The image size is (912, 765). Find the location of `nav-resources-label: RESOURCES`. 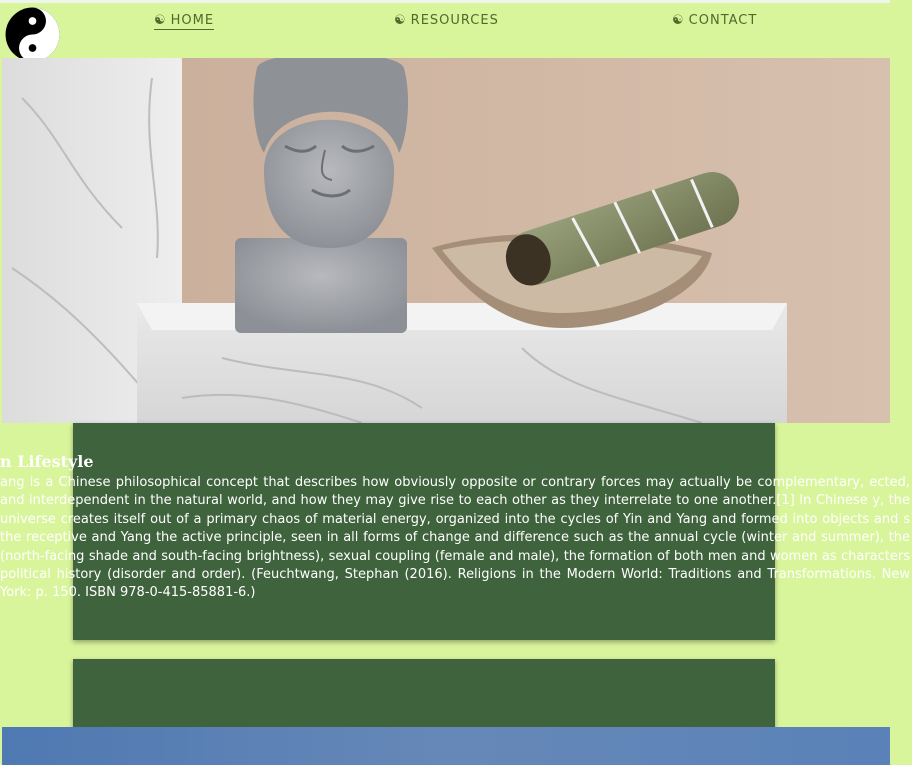

nav-resources-label: RESOURCES is located at coordinates (454, 20).